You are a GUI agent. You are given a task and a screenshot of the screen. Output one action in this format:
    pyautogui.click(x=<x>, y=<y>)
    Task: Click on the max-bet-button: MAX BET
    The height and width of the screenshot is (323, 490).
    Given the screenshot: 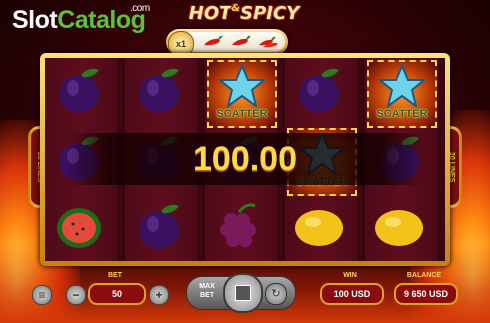 What is the action you would take?
    pyautogui.click(x=207, y=291)
    